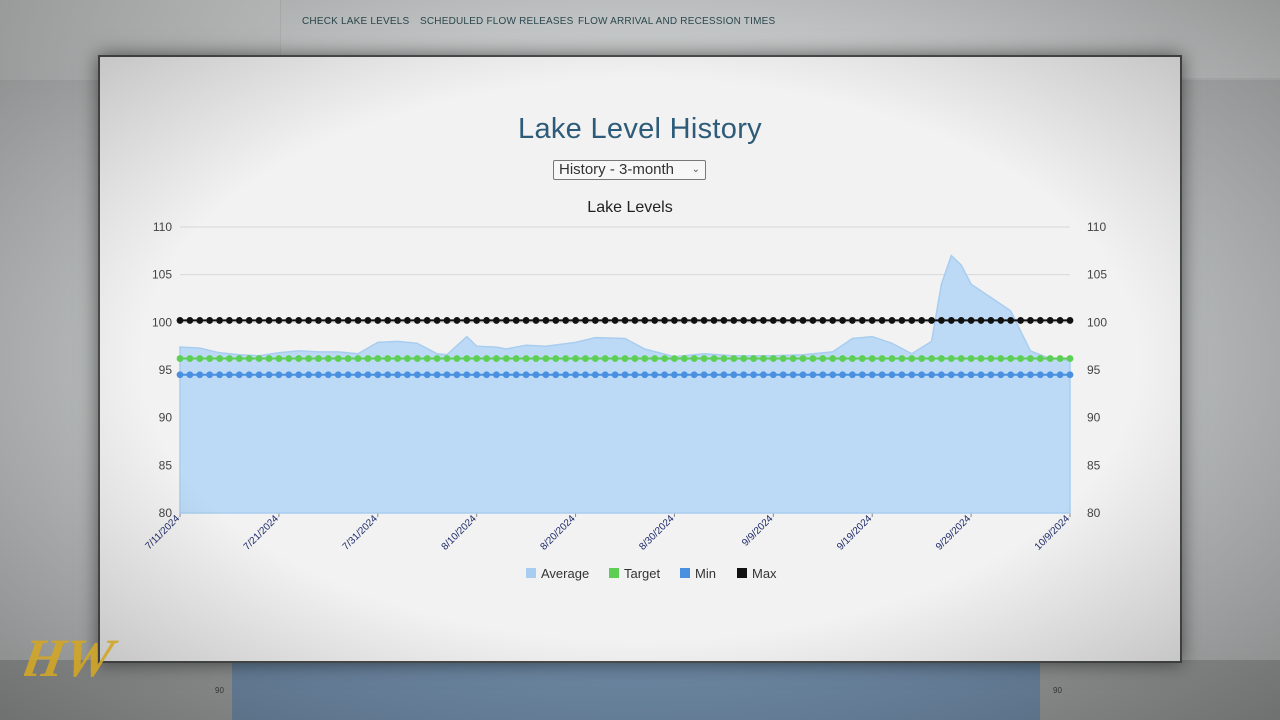 The image size is (1280, 720). I want to click on nav-check-lake-levels: CHECK LAKE LEVELS, so click(355, 21).